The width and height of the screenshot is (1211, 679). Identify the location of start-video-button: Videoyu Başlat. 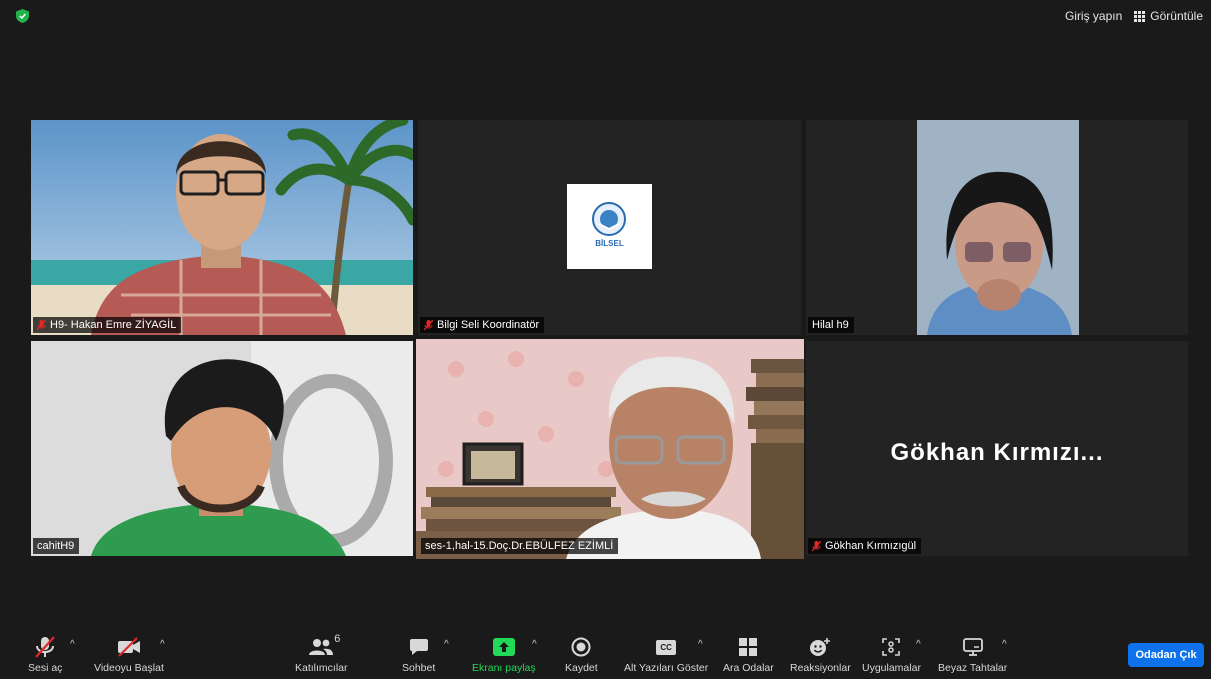
(129, 654).